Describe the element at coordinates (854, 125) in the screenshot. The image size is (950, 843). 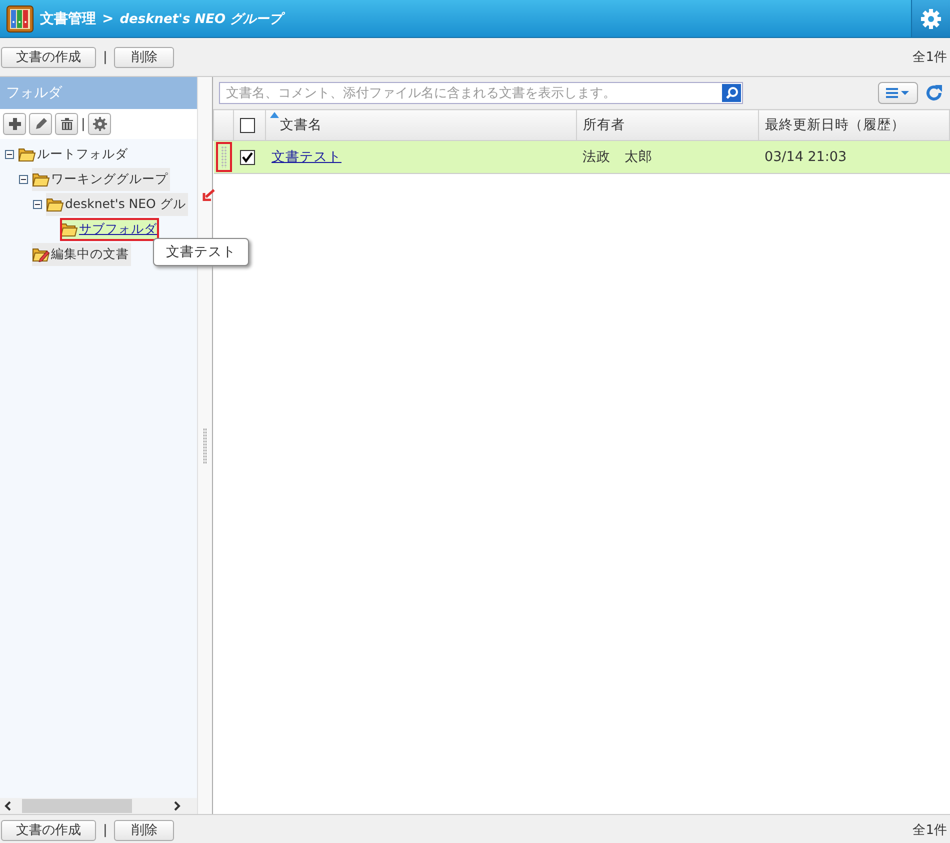
I see `column-header: 最終更新日時（履歴）` at that location.